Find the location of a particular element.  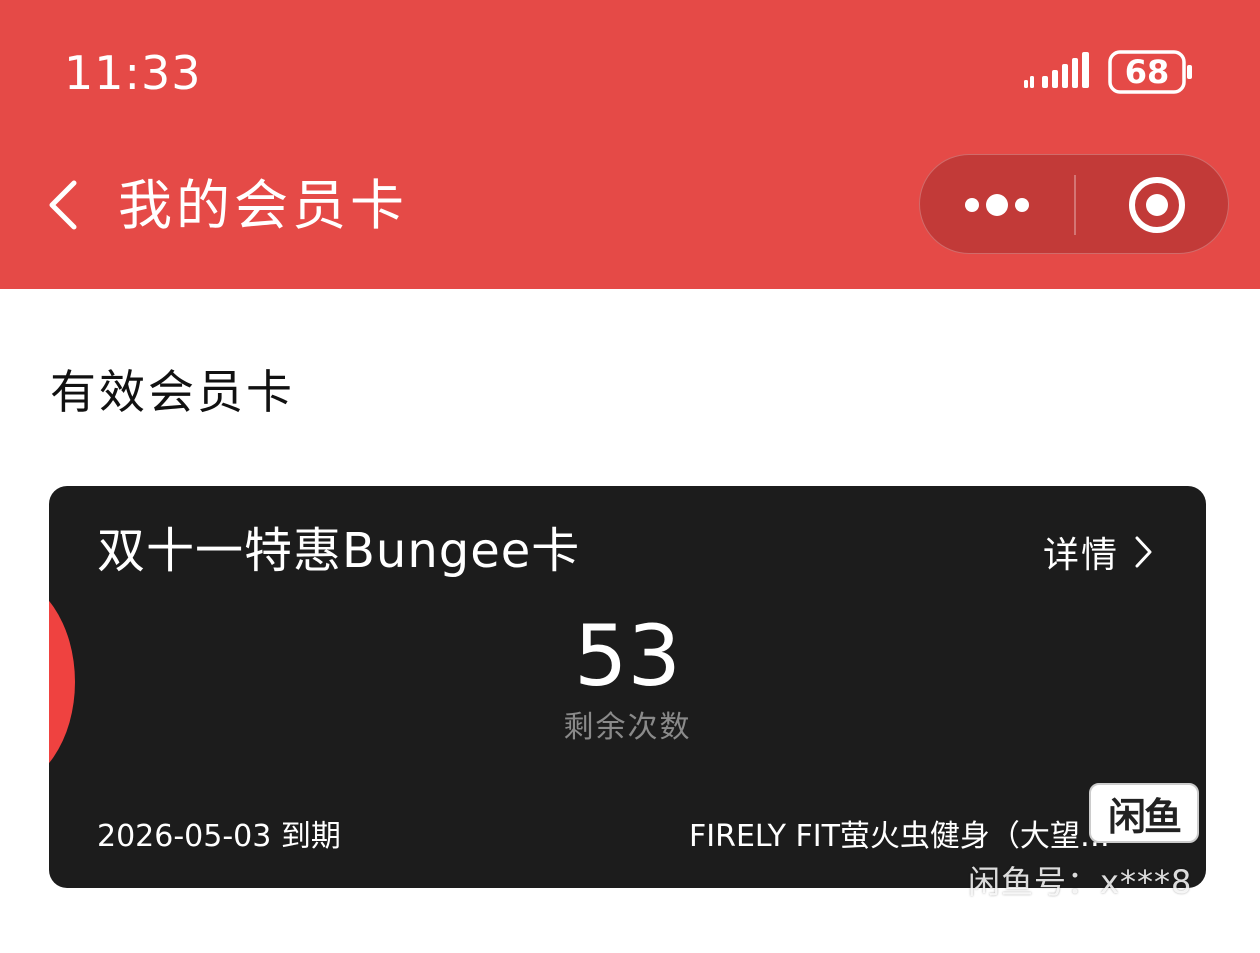

more-dots-icon is located at coordinates (997, 203).